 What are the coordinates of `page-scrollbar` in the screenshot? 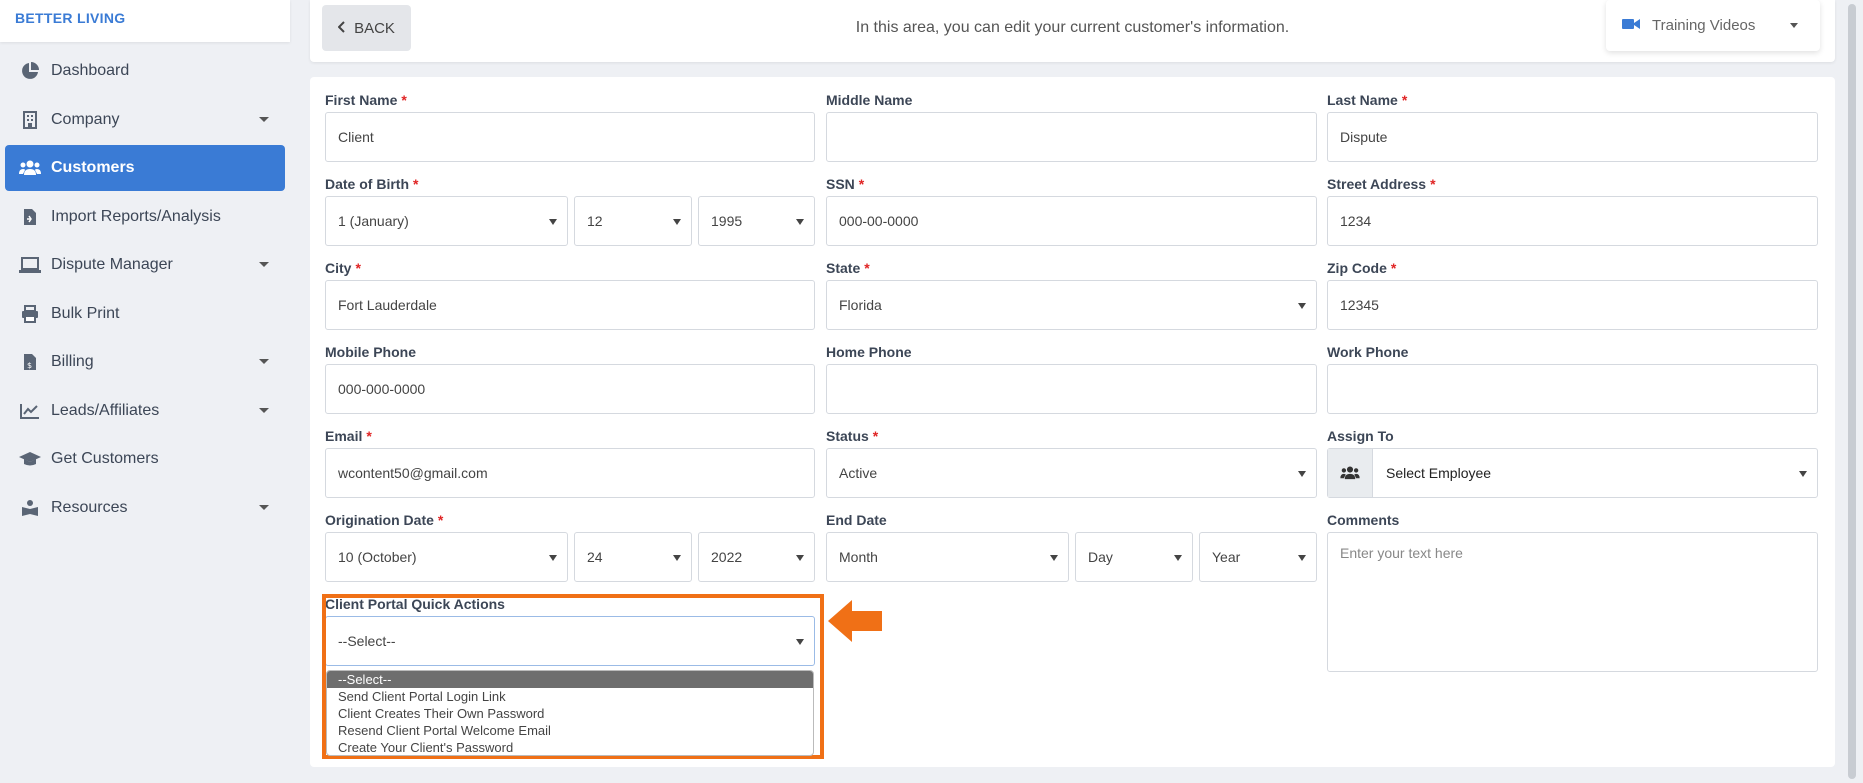 It's located at (1852, 391).